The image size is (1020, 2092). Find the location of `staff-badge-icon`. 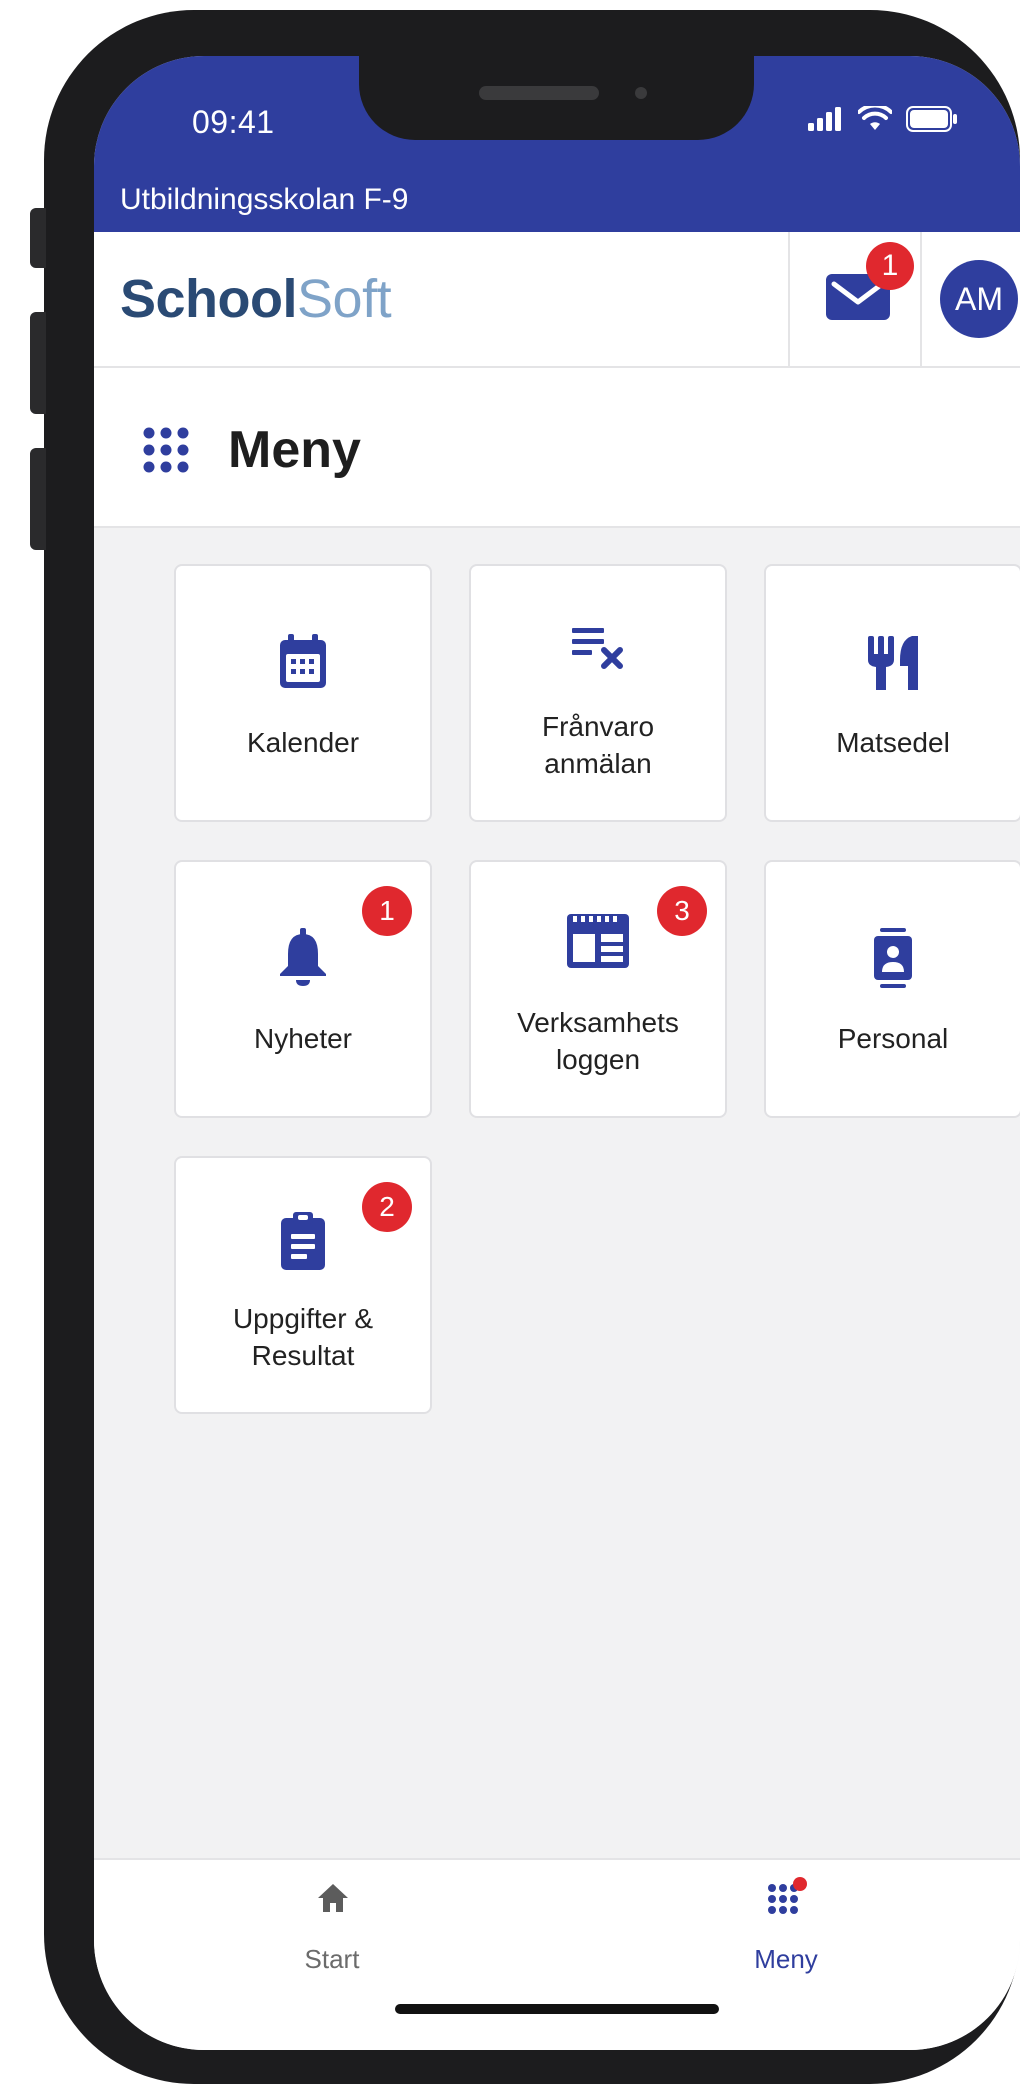

staff-badge-icon is located at coordinates (893, 958).